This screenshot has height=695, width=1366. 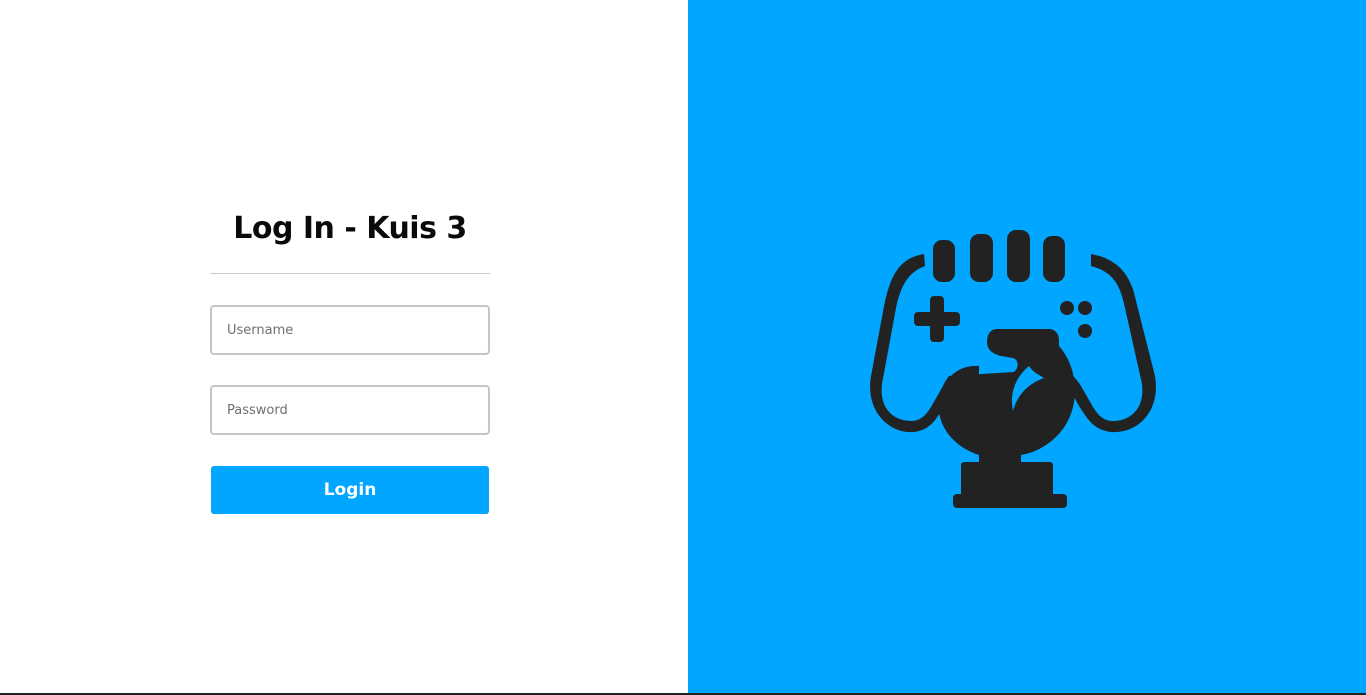 I want to click on password-input, so click(x=350, y=410).